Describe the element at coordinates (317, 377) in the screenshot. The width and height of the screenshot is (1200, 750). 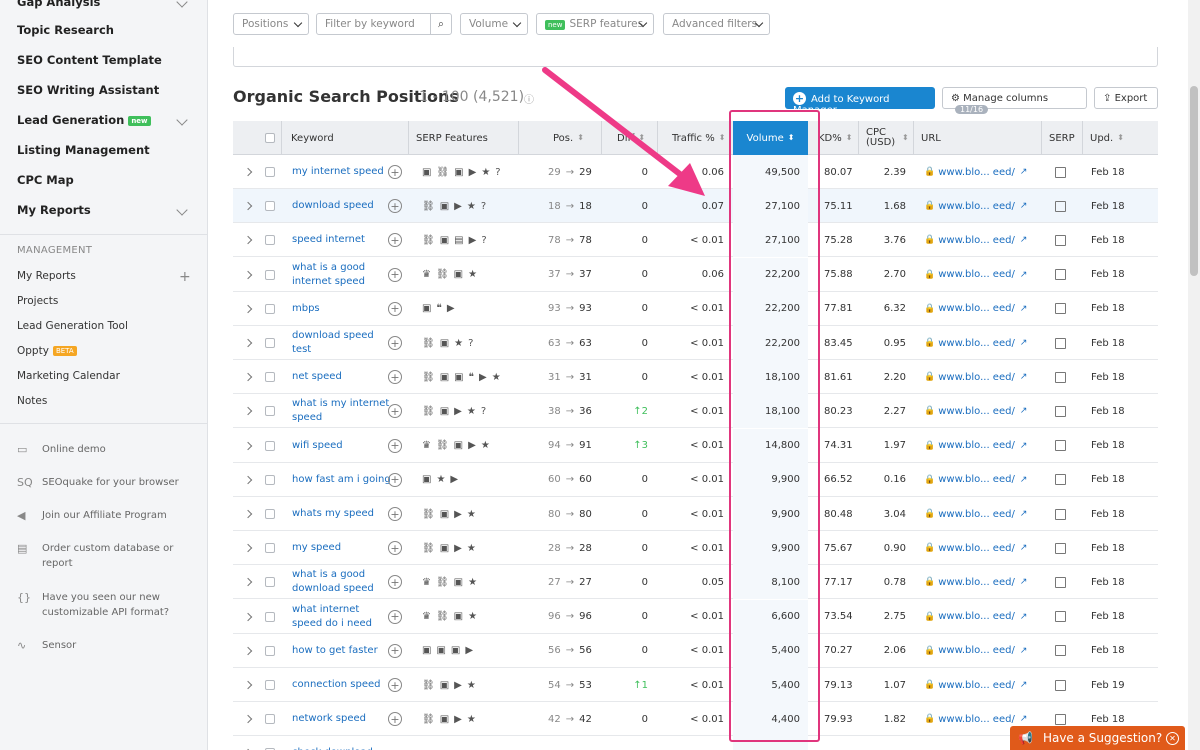
I see `keyword-link: net speed` at that location.